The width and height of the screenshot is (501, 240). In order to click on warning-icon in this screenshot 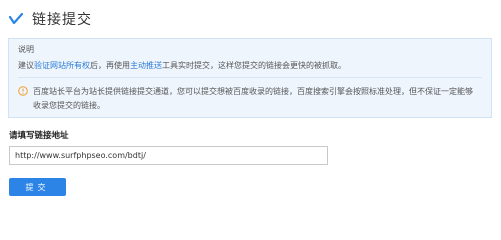, I will do `click(23, 91)`.